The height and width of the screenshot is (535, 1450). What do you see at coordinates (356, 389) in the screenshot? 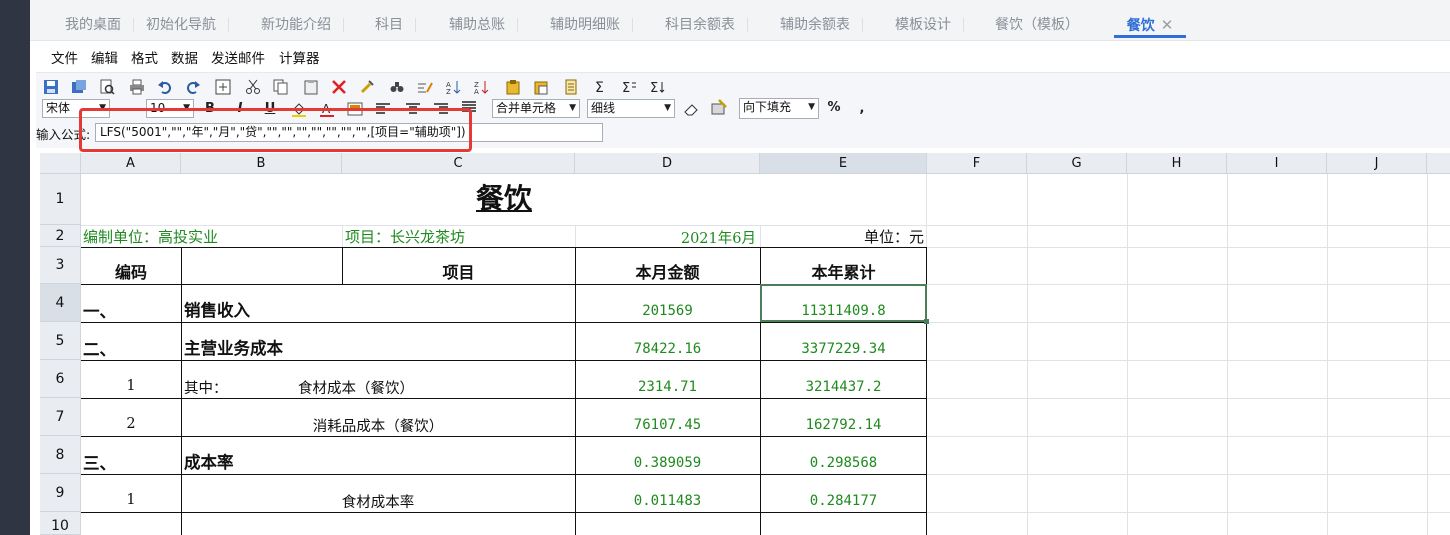
I see `cell-r6-item: 食材成本（餐饮）` at bounding box center [356, 389].